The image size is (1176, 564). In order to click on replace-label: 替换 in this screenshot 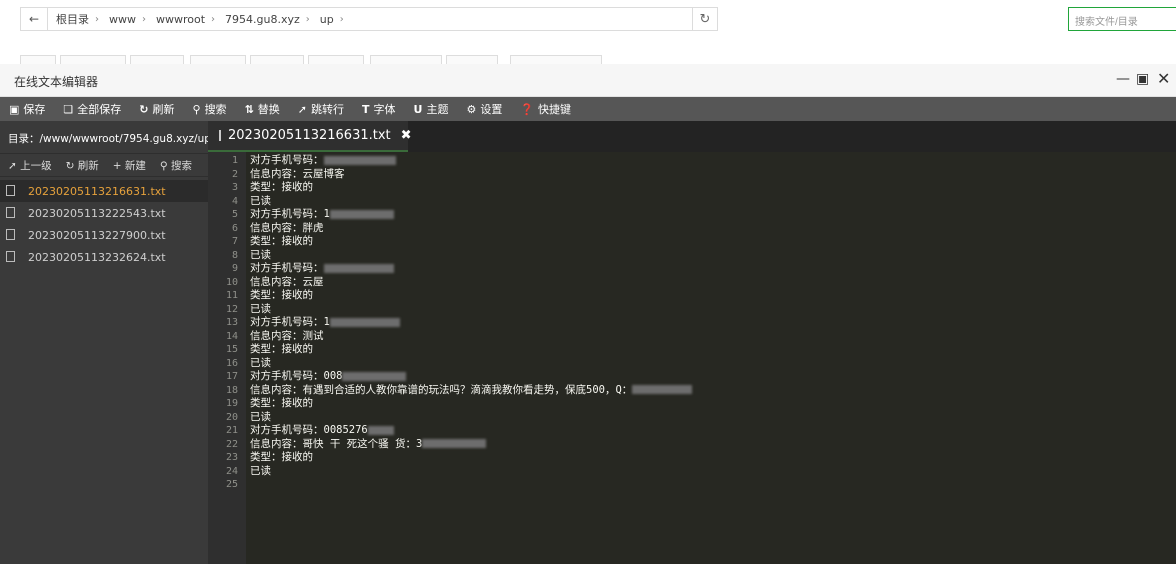, I will do `click(268, 109)`.